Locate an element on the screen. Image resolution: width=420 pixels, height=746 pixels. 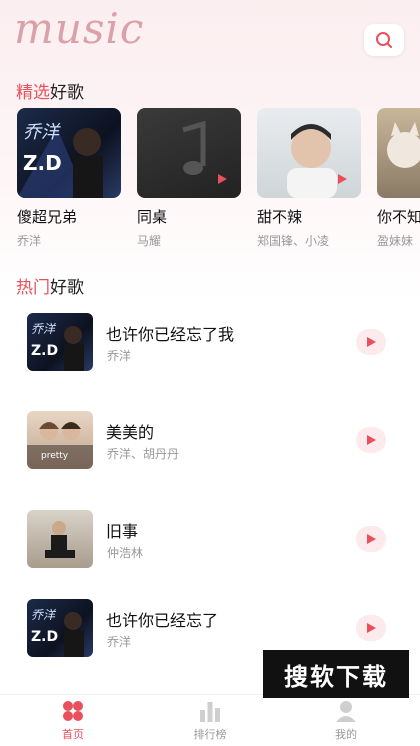
home-icon is located at coordinates (73, 711).